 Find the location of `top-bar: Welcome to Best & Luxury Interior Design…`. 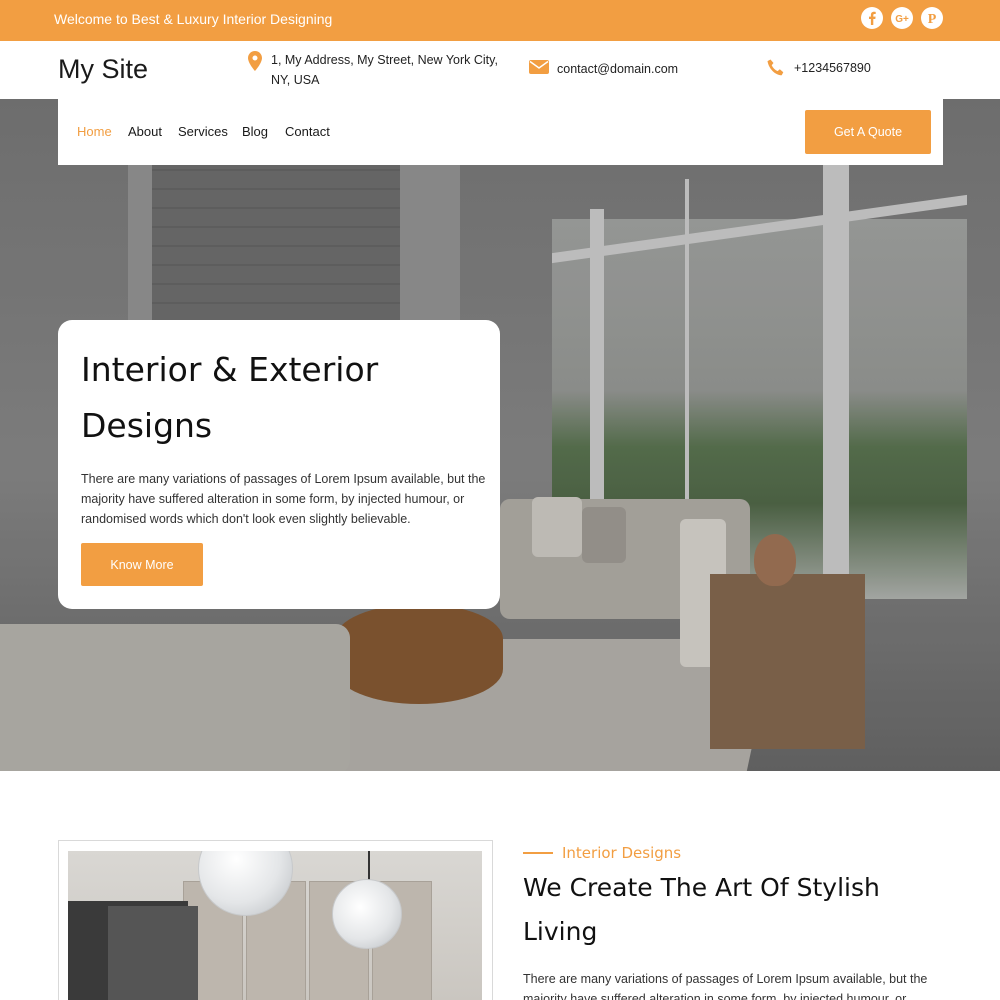

top-bar: Welcome to Best & Luxury Interior Design… is located at coordinates (500, 20).